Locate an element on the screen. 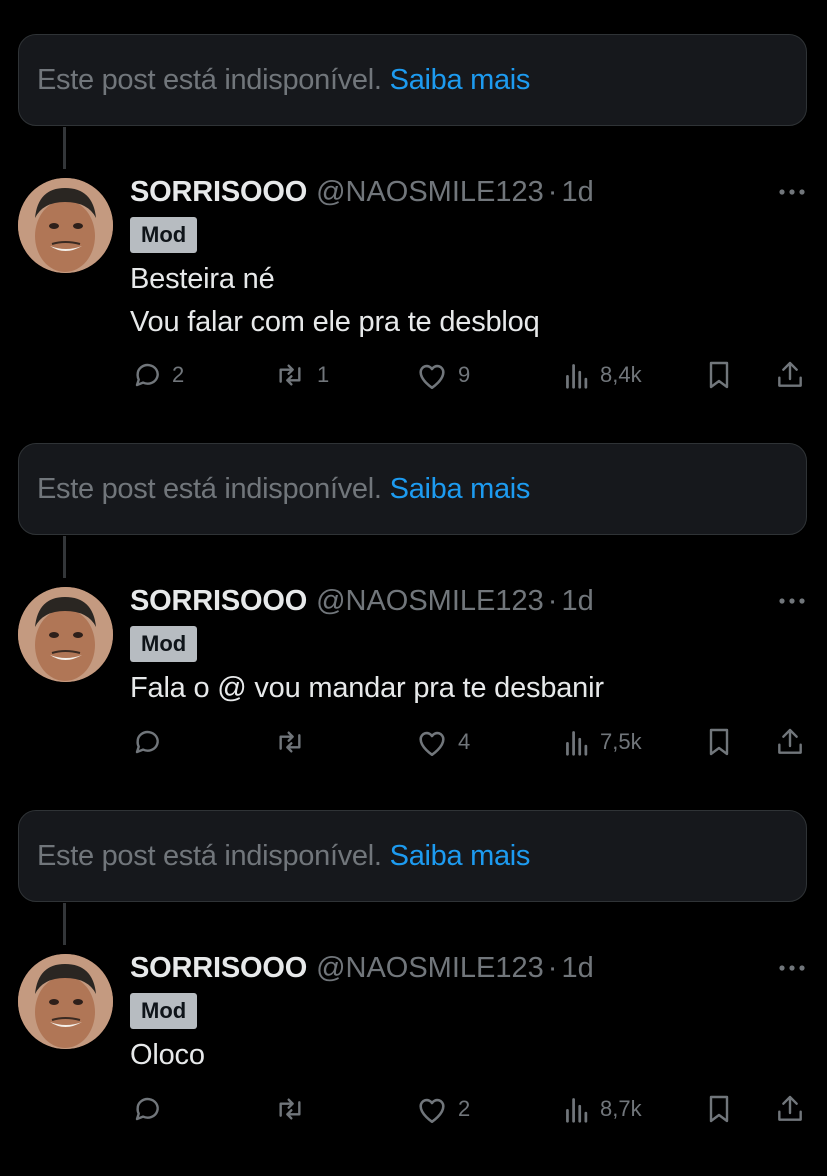  views-button: 8,7k is located at coordinates (602, 1109).